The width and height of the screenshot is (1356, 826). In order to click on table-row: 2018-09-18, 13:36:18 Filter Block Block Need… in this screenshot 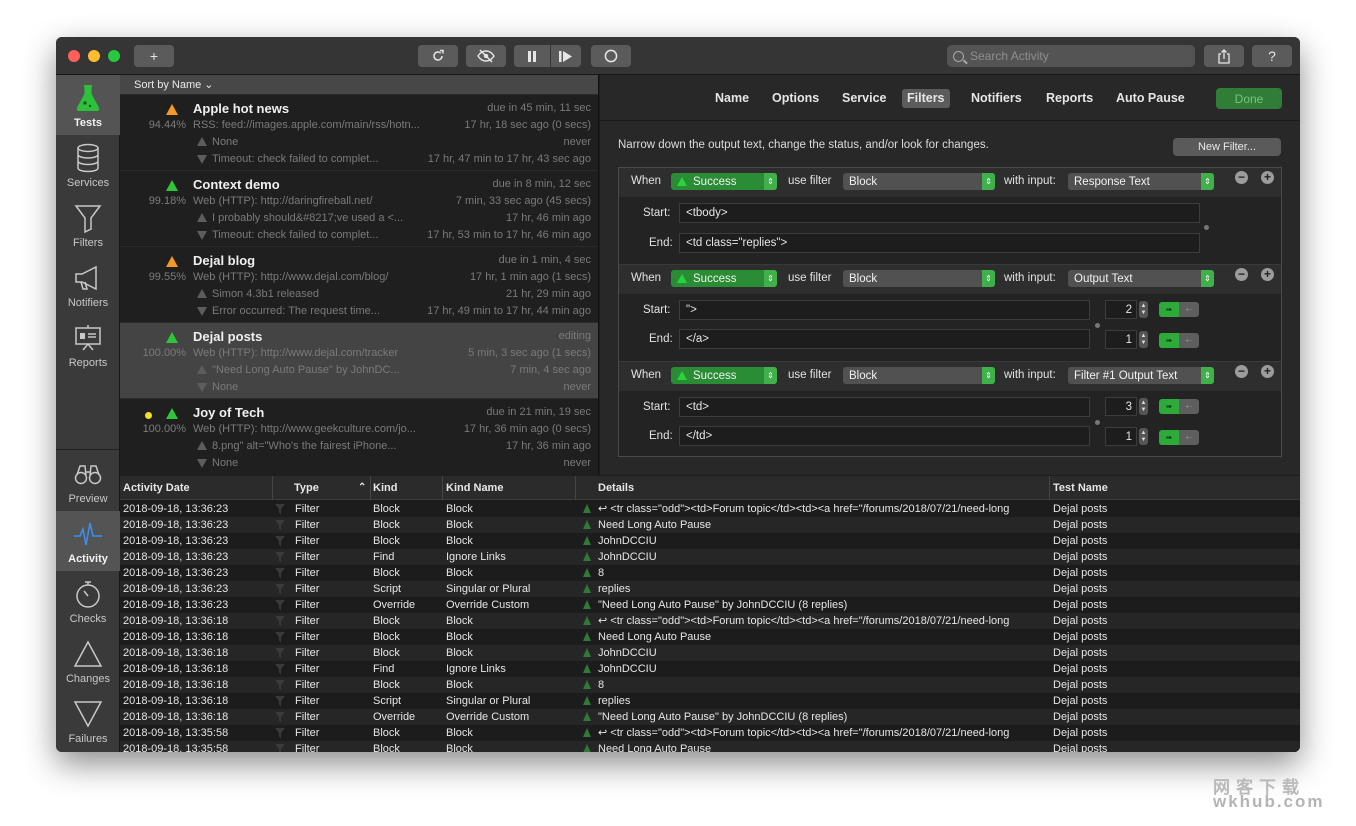, I will do `click(710, 637)`.